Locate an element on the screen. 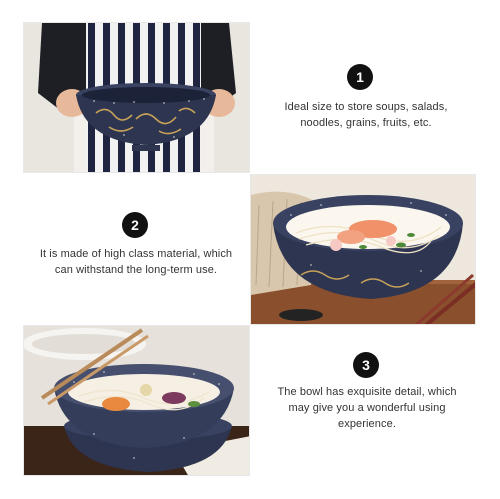  photo-holding-bowl is located at coordinates (136, 97).